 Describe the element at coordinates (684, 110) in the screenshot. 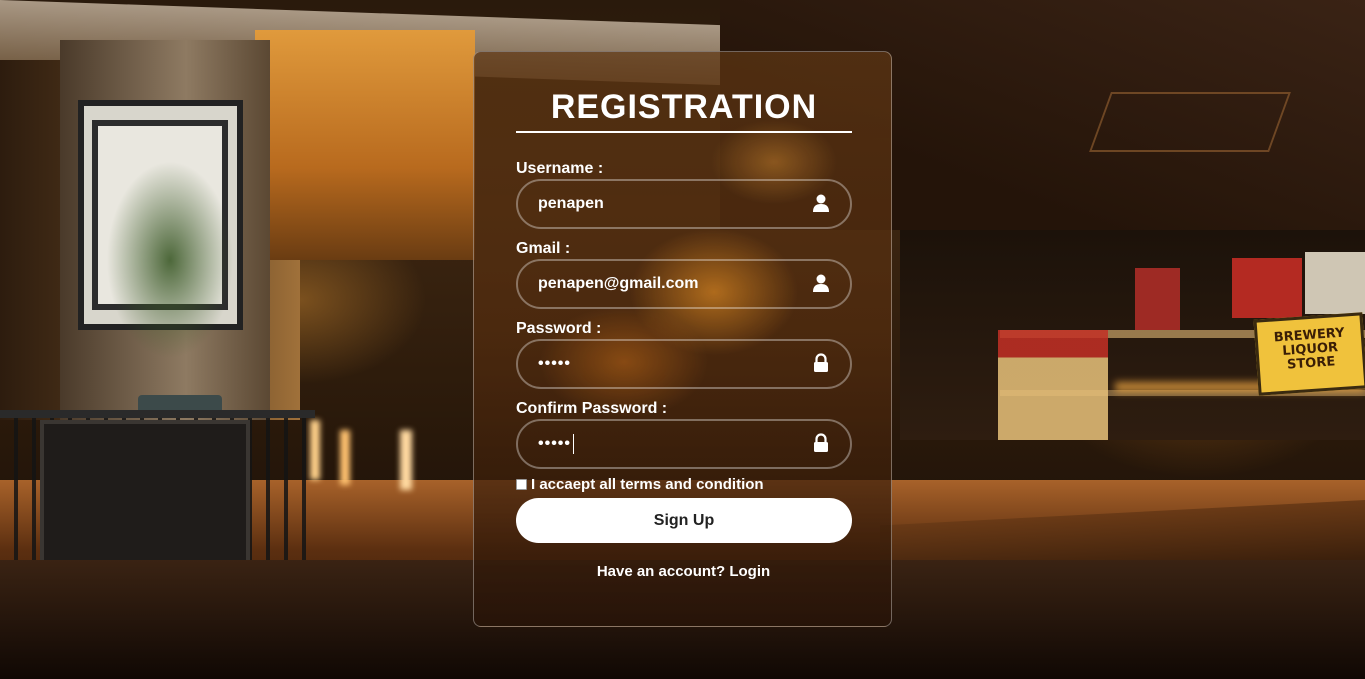

I see `form-title: REGISTRATION` at that location.